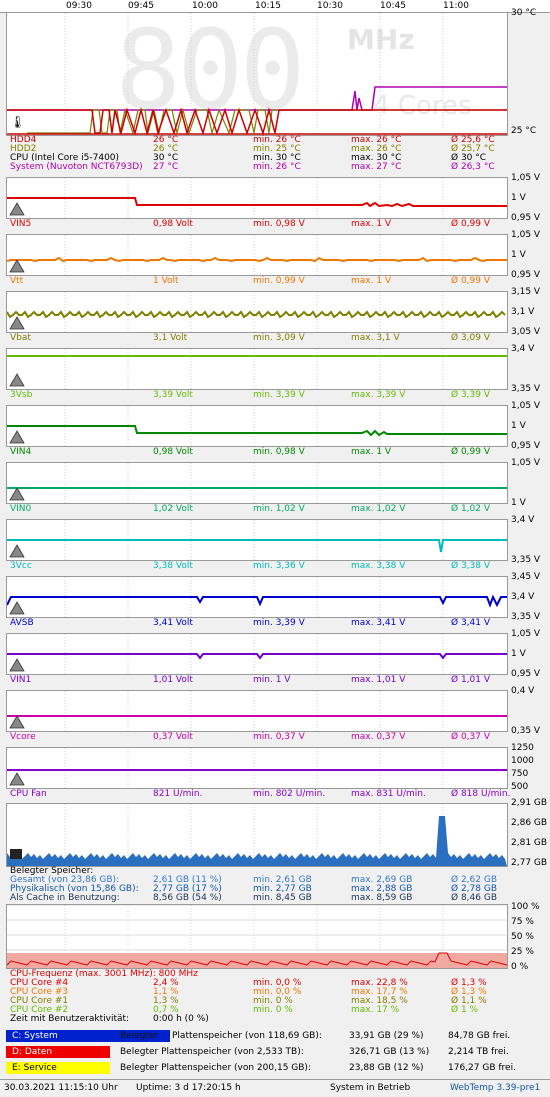 Image resolution: width=550 pixels, height=1097 pixels. I want to click on sensor-current: 3,1 Volt, so click(170, 338).